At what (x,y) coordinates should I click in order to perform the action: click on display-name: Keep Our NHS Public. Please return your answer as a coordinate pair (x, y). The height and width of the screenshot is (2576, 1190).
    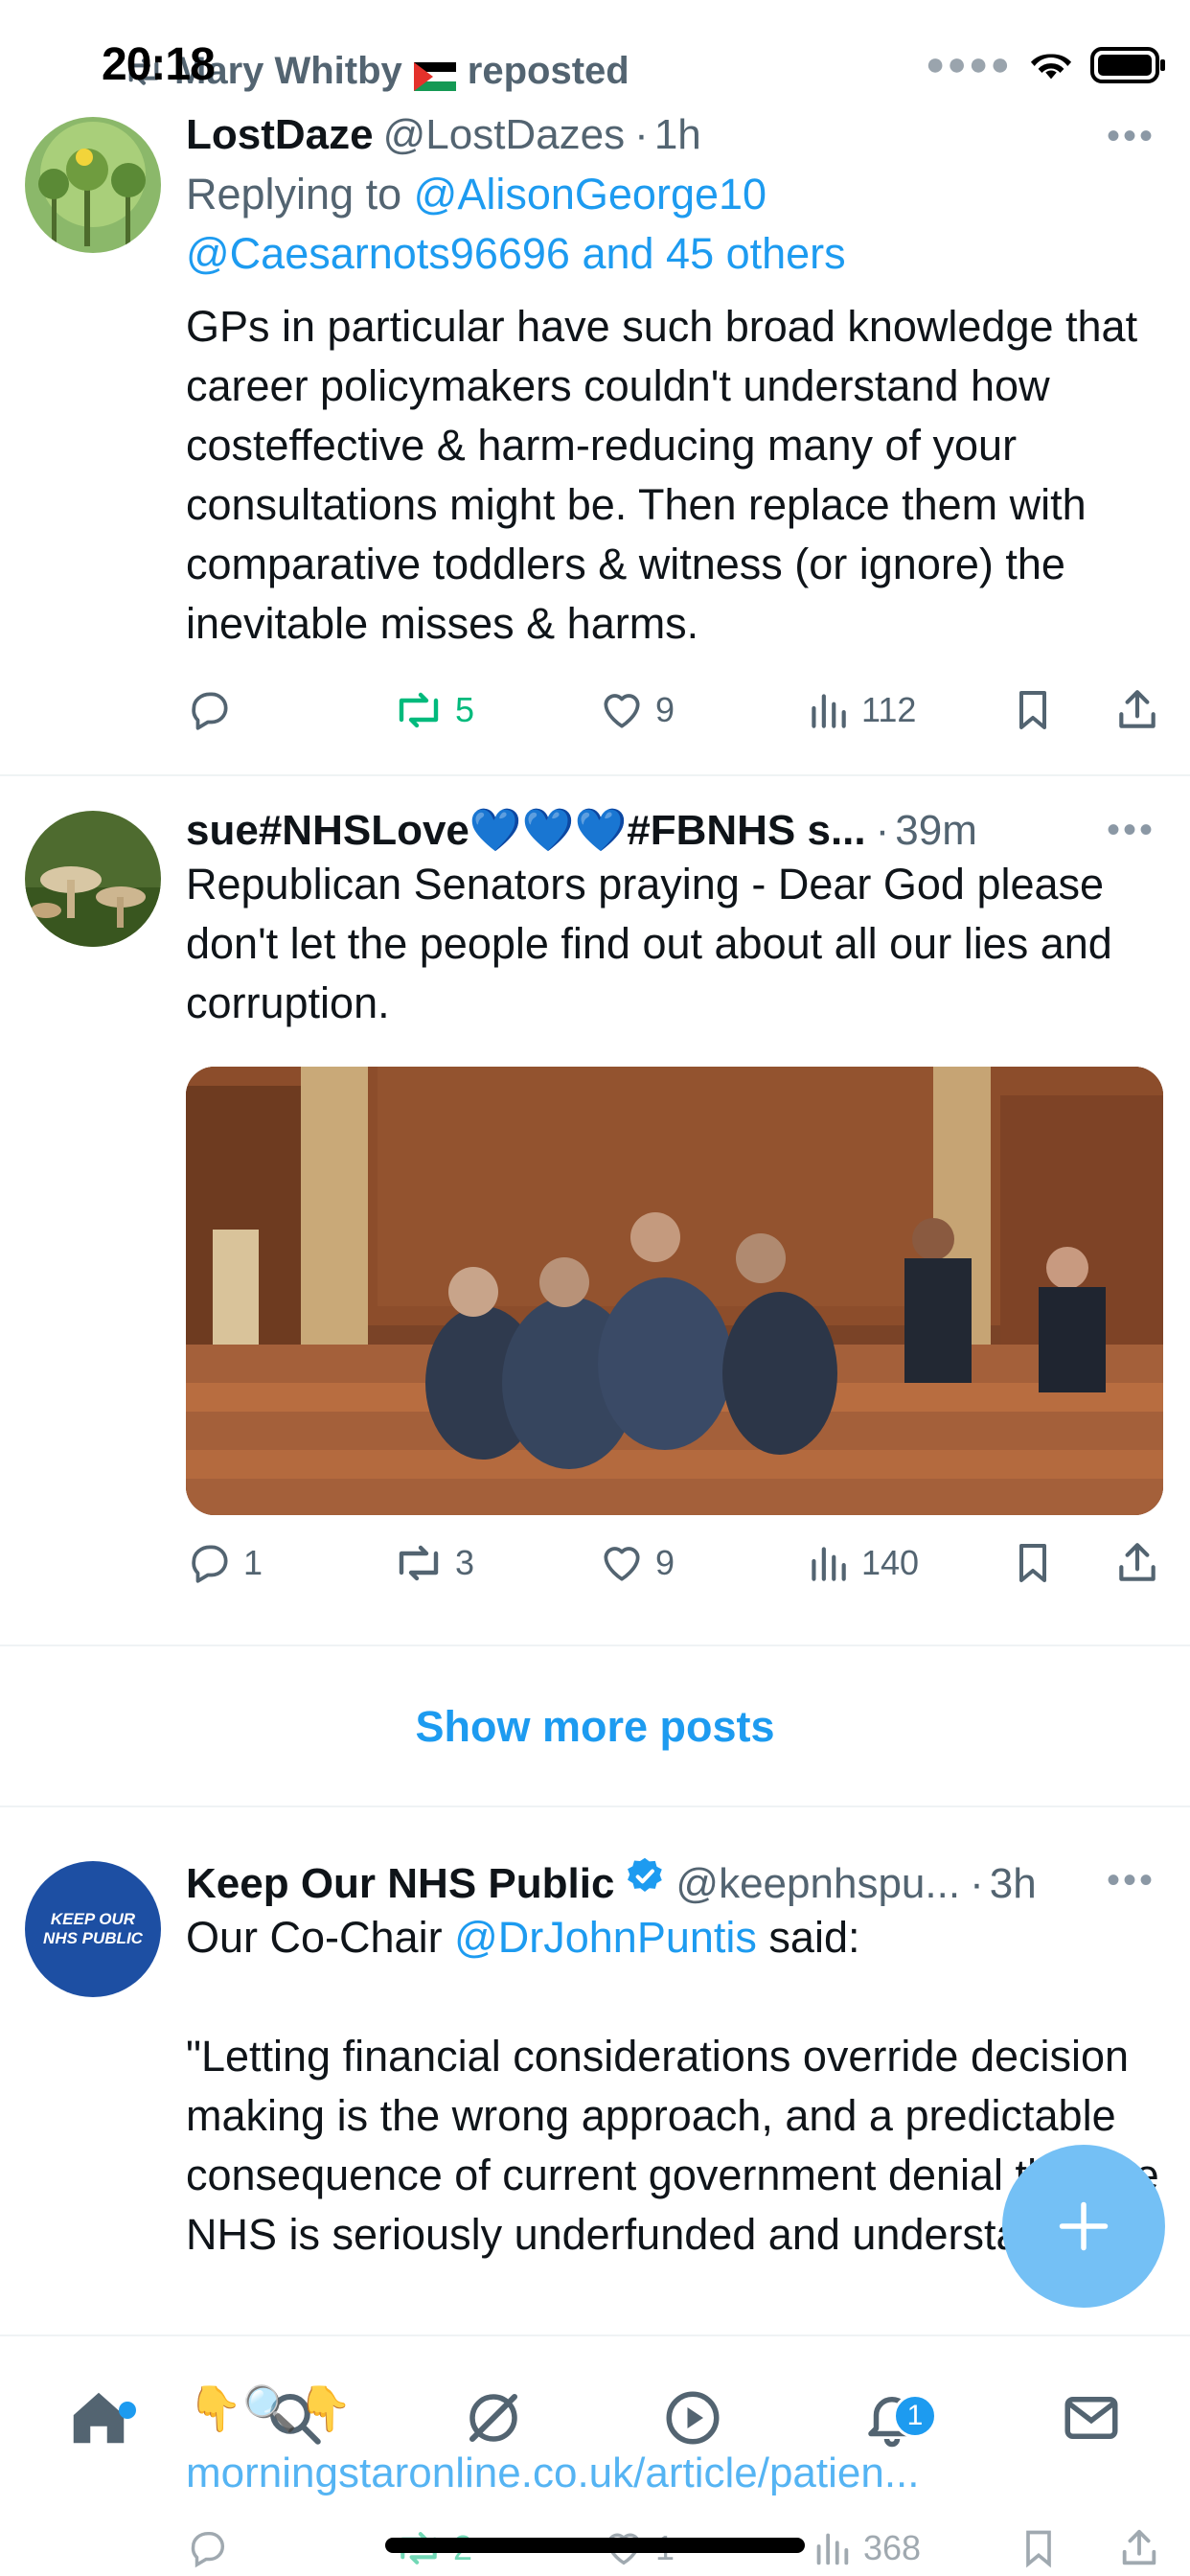
    Looking at the image, I should click on (400, 1884).